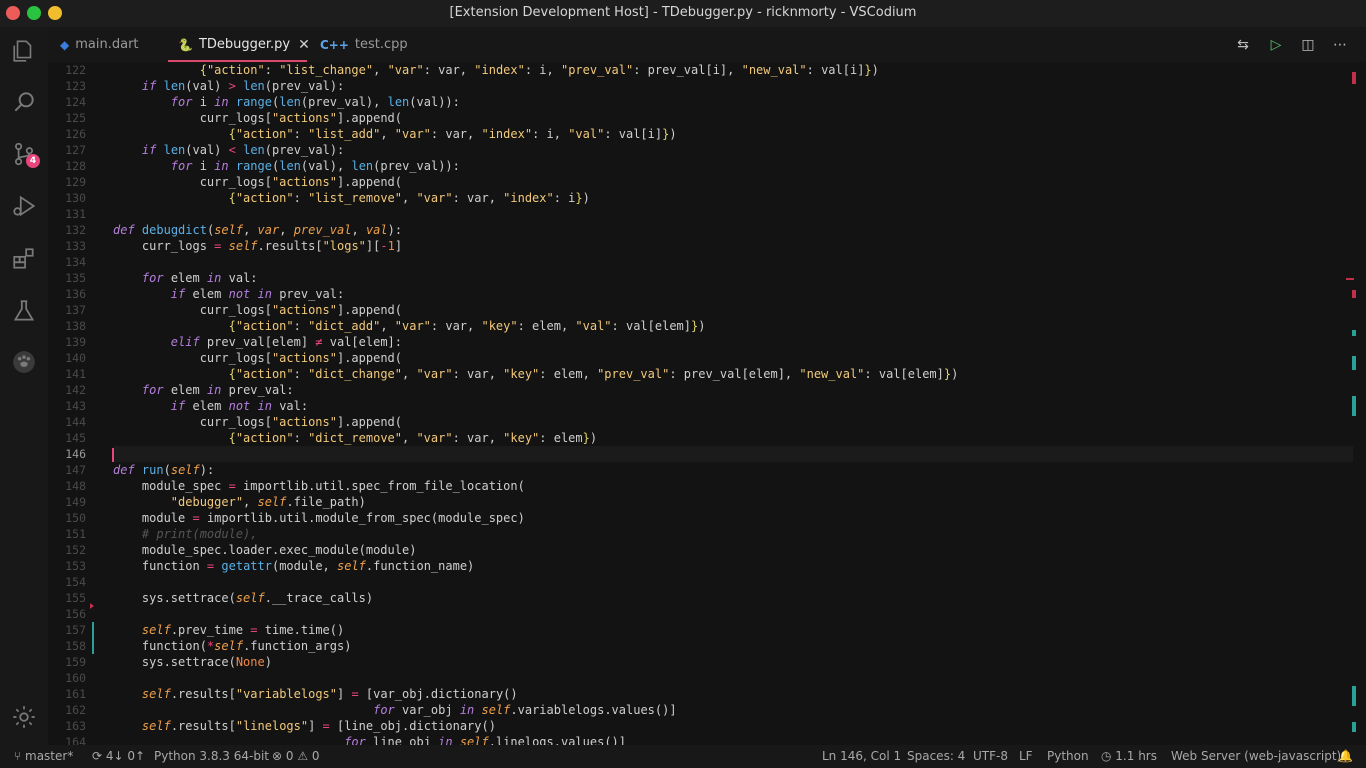 The height and width of the screenshot is (768, 1366). Describe the element at coordinates (75, 518) in the screenshot. I see `line-number: 150` at that location.